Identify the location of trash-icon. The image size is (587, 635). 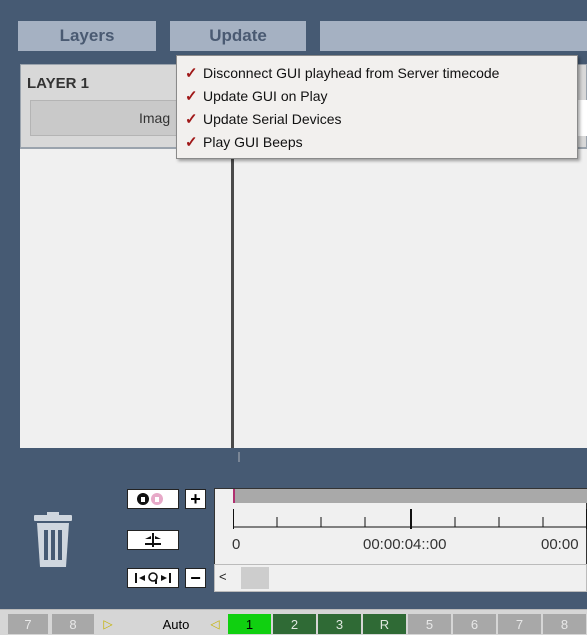
(53, 540).